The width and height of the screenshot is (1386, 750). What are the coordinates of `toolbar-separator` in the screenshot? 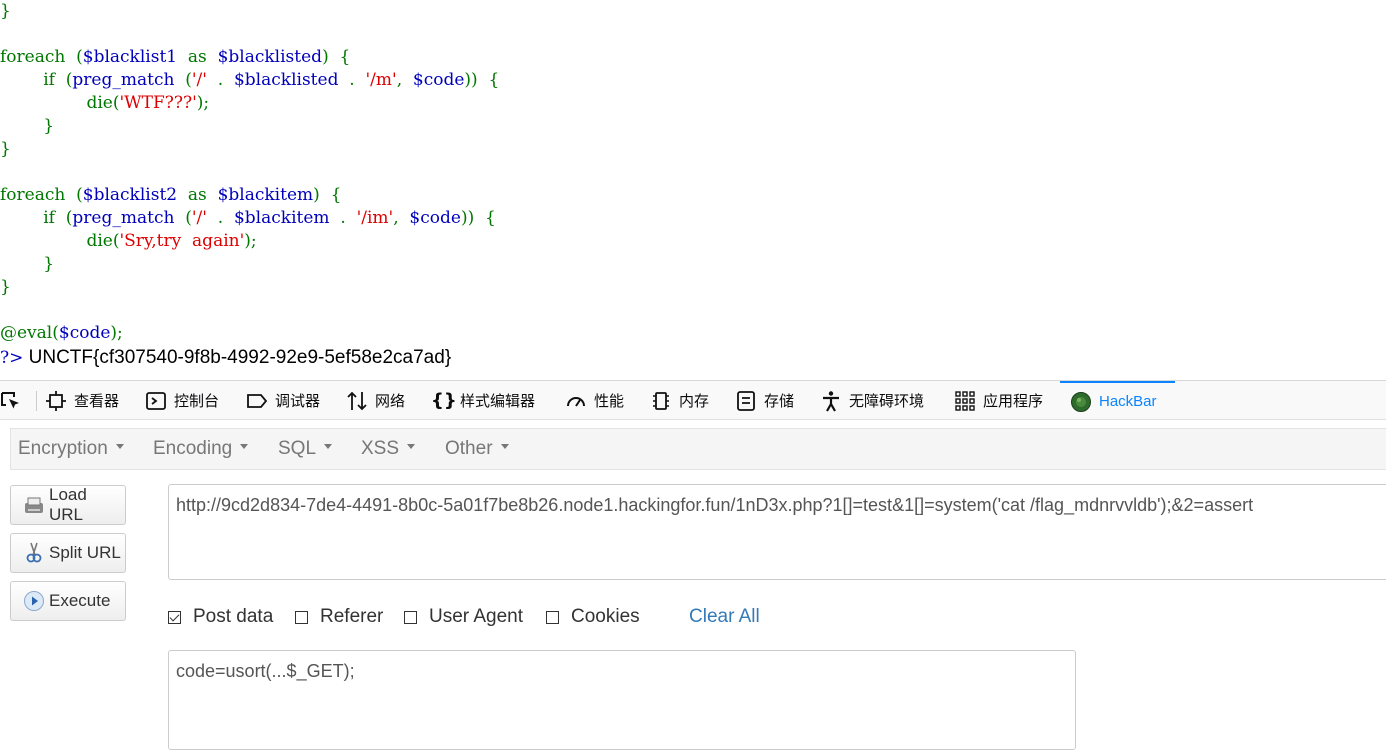 It's located at (36, 401).